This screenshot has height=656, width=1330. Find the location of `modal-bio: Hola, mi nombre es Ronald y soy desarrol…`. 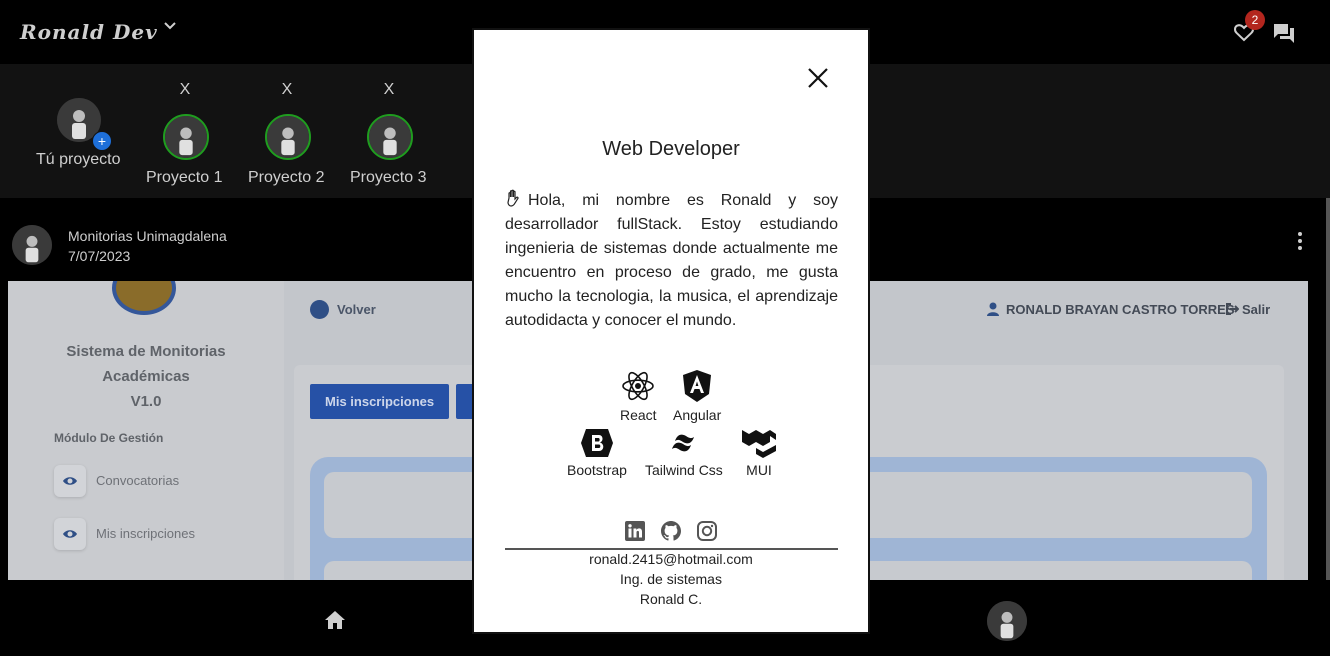

modal-bio: Hola, mi nombre es Ronald y soy desarrol… is located at coordinates (671, 261).